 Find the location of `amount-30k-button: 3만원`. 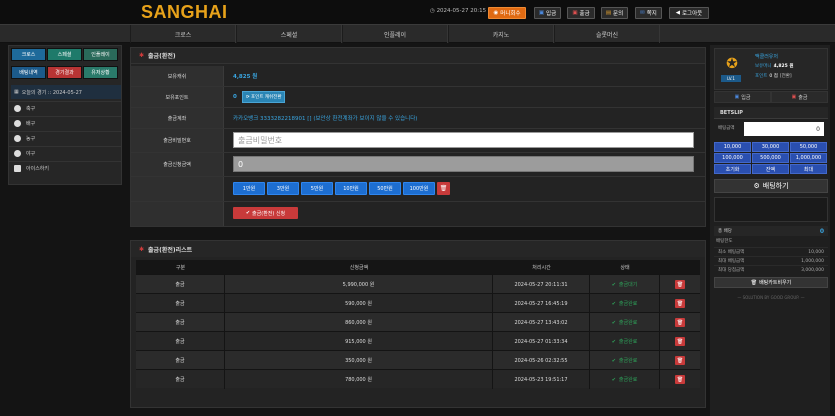

amount-30k-button: 3만원 is located at coordinates (283, 188).